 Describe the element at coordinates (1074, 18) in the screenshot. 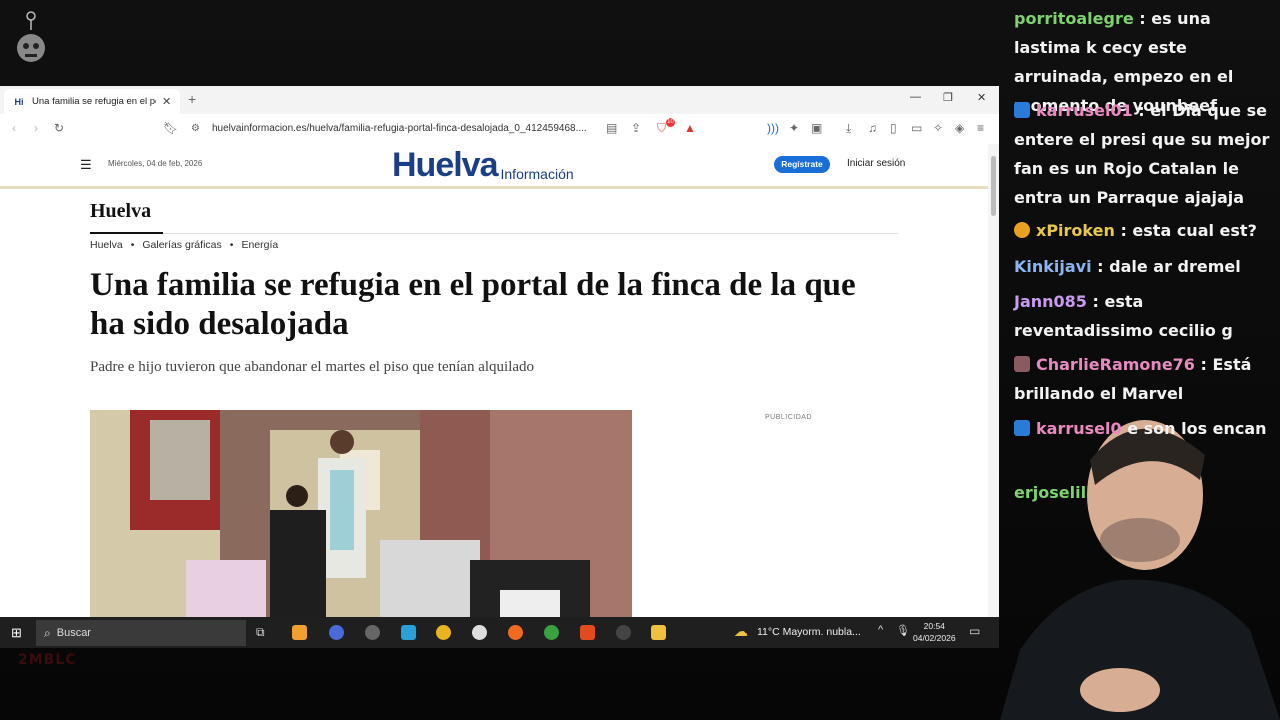

I see `chat-username: porritoalegre` at that location.